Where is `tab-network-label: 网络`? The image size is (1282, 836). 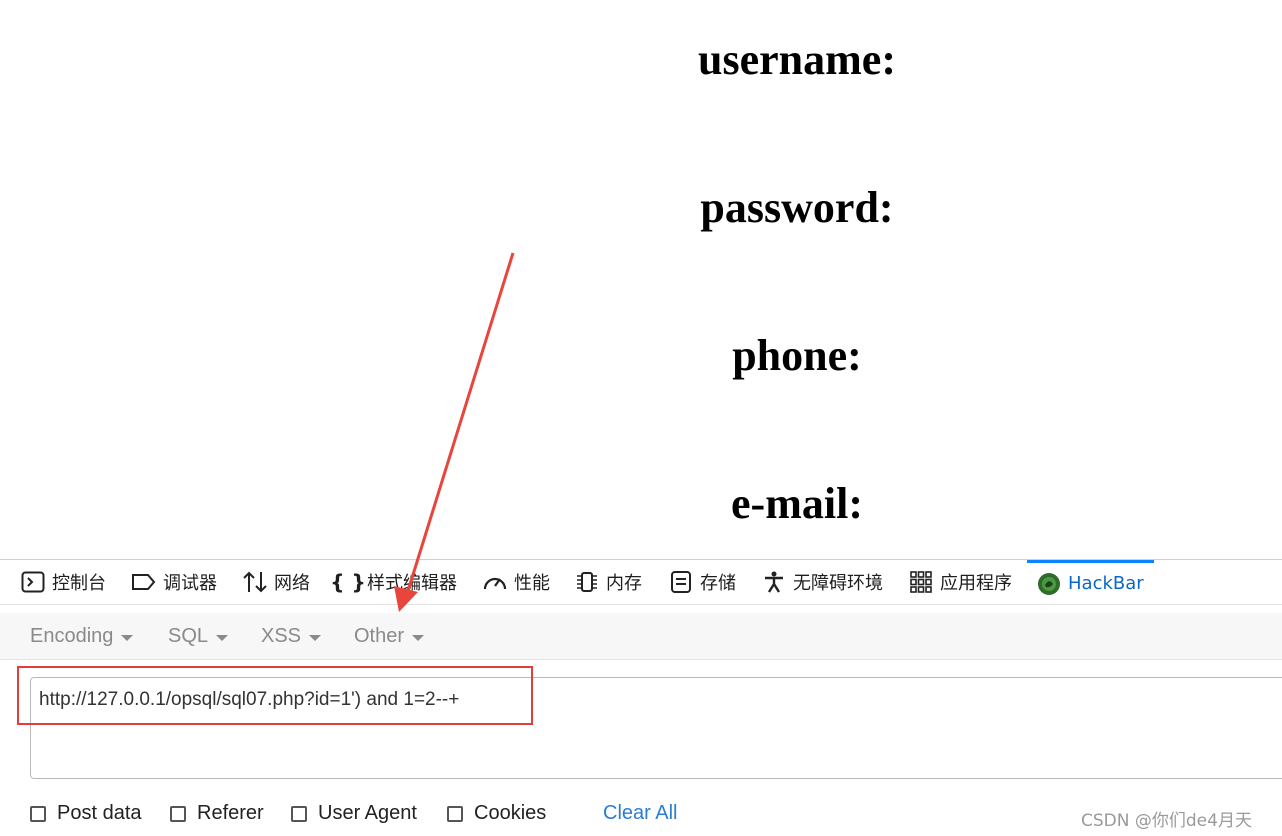 tab-network-label: 网络 is located at coordinates (292, 583).